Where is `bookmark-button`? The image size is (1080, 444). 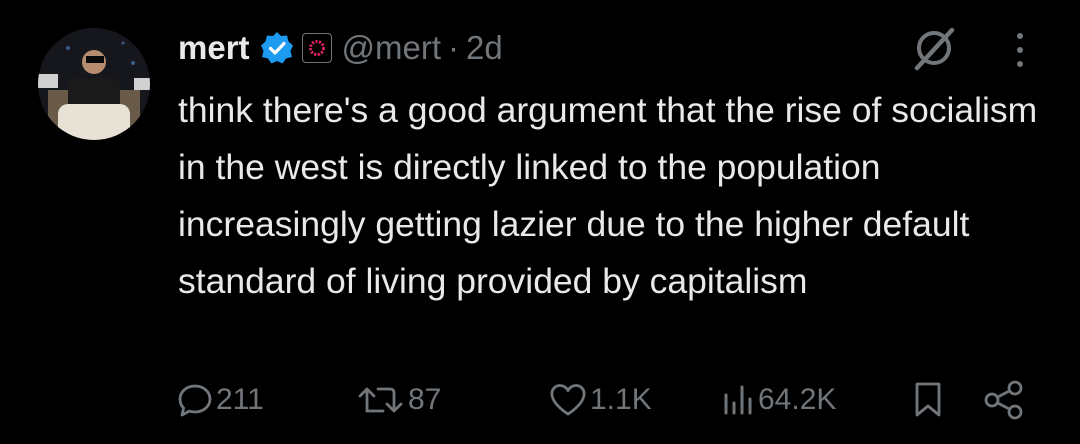 bookmark-button is located at coordinates (928, 400).